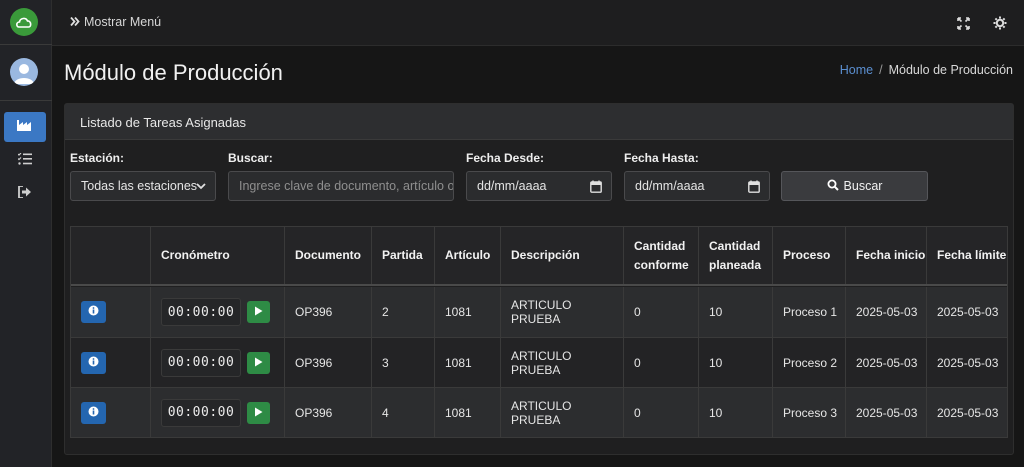  What do you see at coordinates (539, 122) in the screenshot?
I see `card-header: Listado de Tareas Asignadas` at bounding box center [539, 122].